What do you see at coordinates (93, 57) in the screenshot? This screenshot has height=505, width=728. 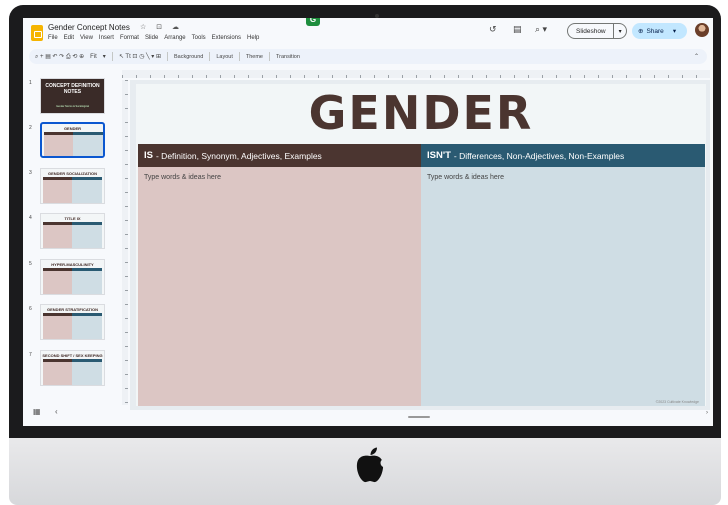 I see `zoom-select: Fit` at bounding box center [93, 57].